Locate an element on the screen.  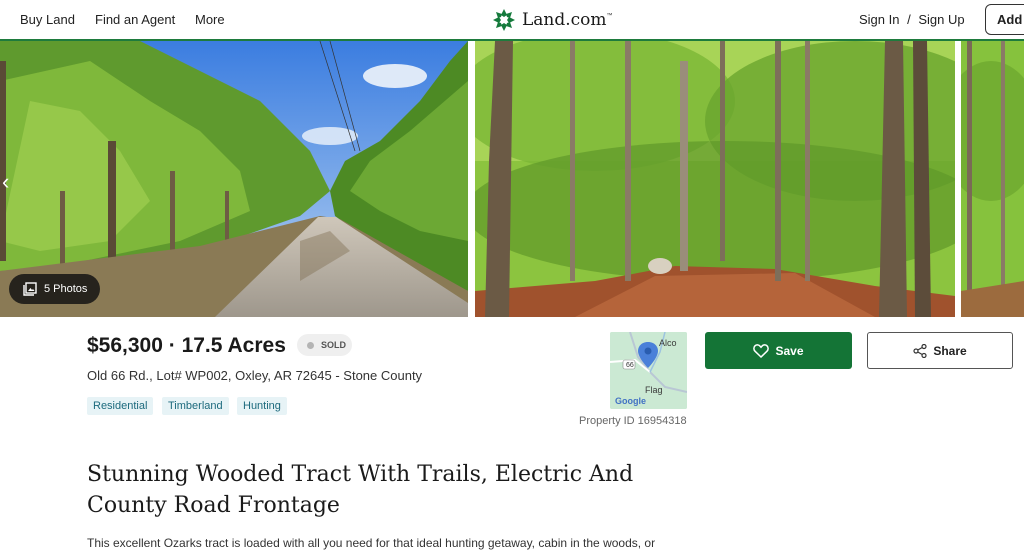
share-label: Share is located at coordinates (950, 350).